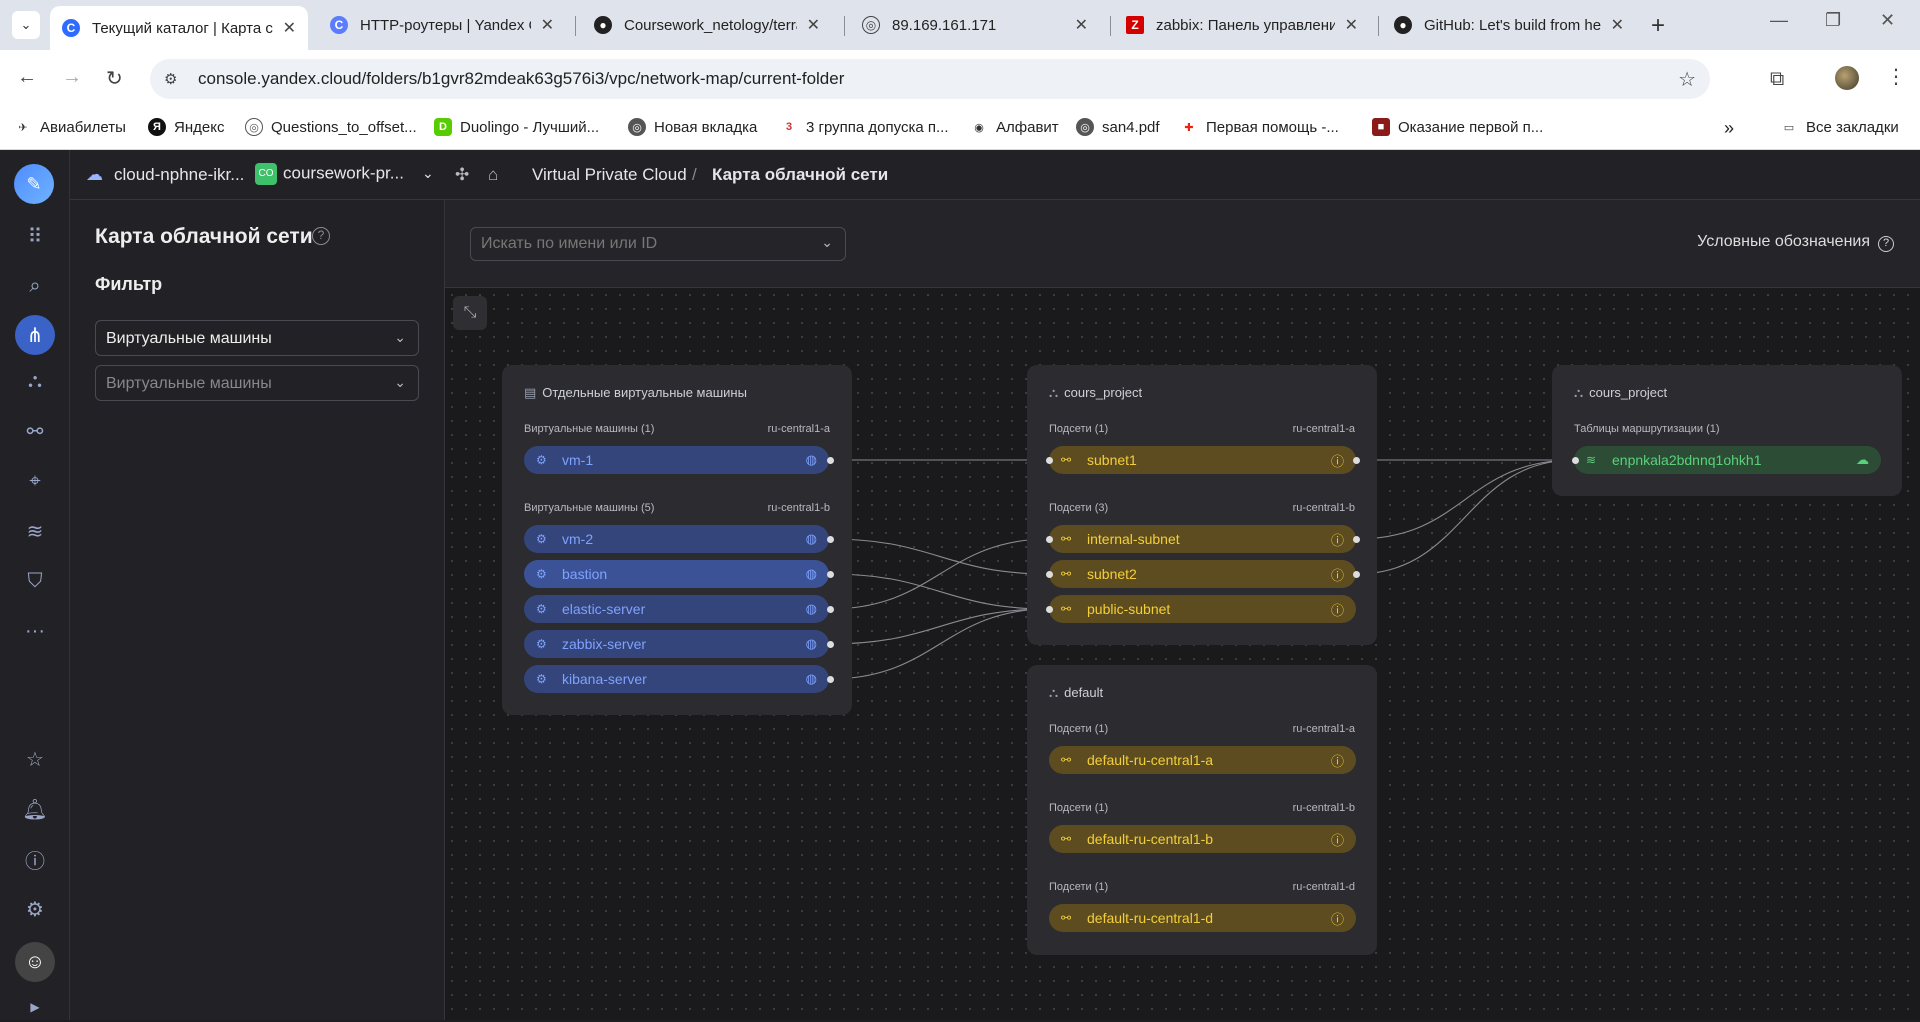 The image size is (1920, 1022). Describe the element at coordinates (462, 175) in the screenshot. I see `network-map-icon: ✣` at that location.